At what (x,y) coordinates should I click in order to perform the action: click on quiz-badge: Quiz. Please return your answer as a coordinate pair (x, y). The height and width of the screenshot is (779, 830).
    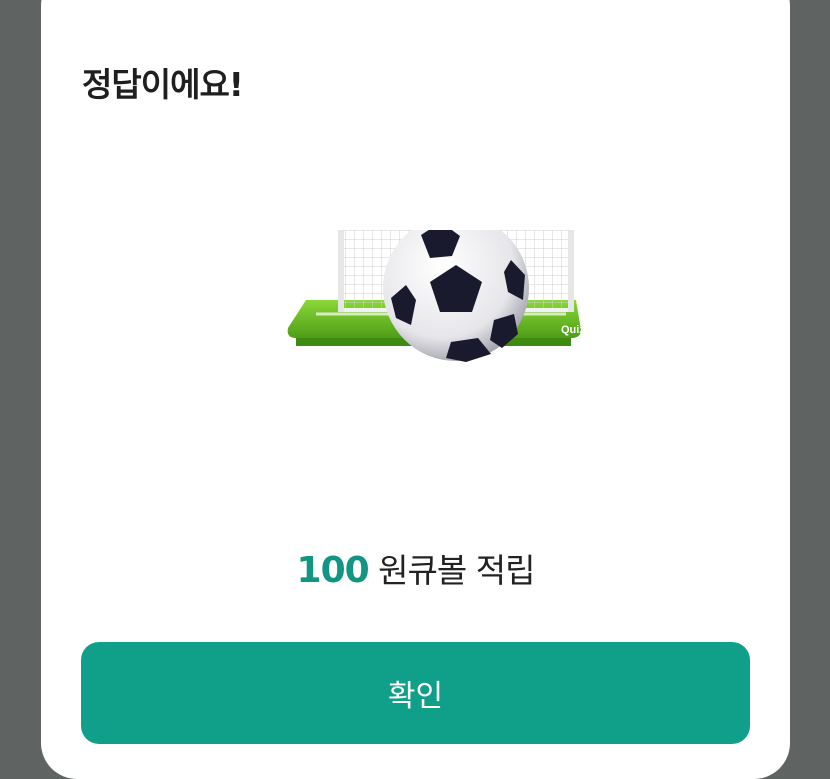
    Looking at the image, I should click on (573, 330).